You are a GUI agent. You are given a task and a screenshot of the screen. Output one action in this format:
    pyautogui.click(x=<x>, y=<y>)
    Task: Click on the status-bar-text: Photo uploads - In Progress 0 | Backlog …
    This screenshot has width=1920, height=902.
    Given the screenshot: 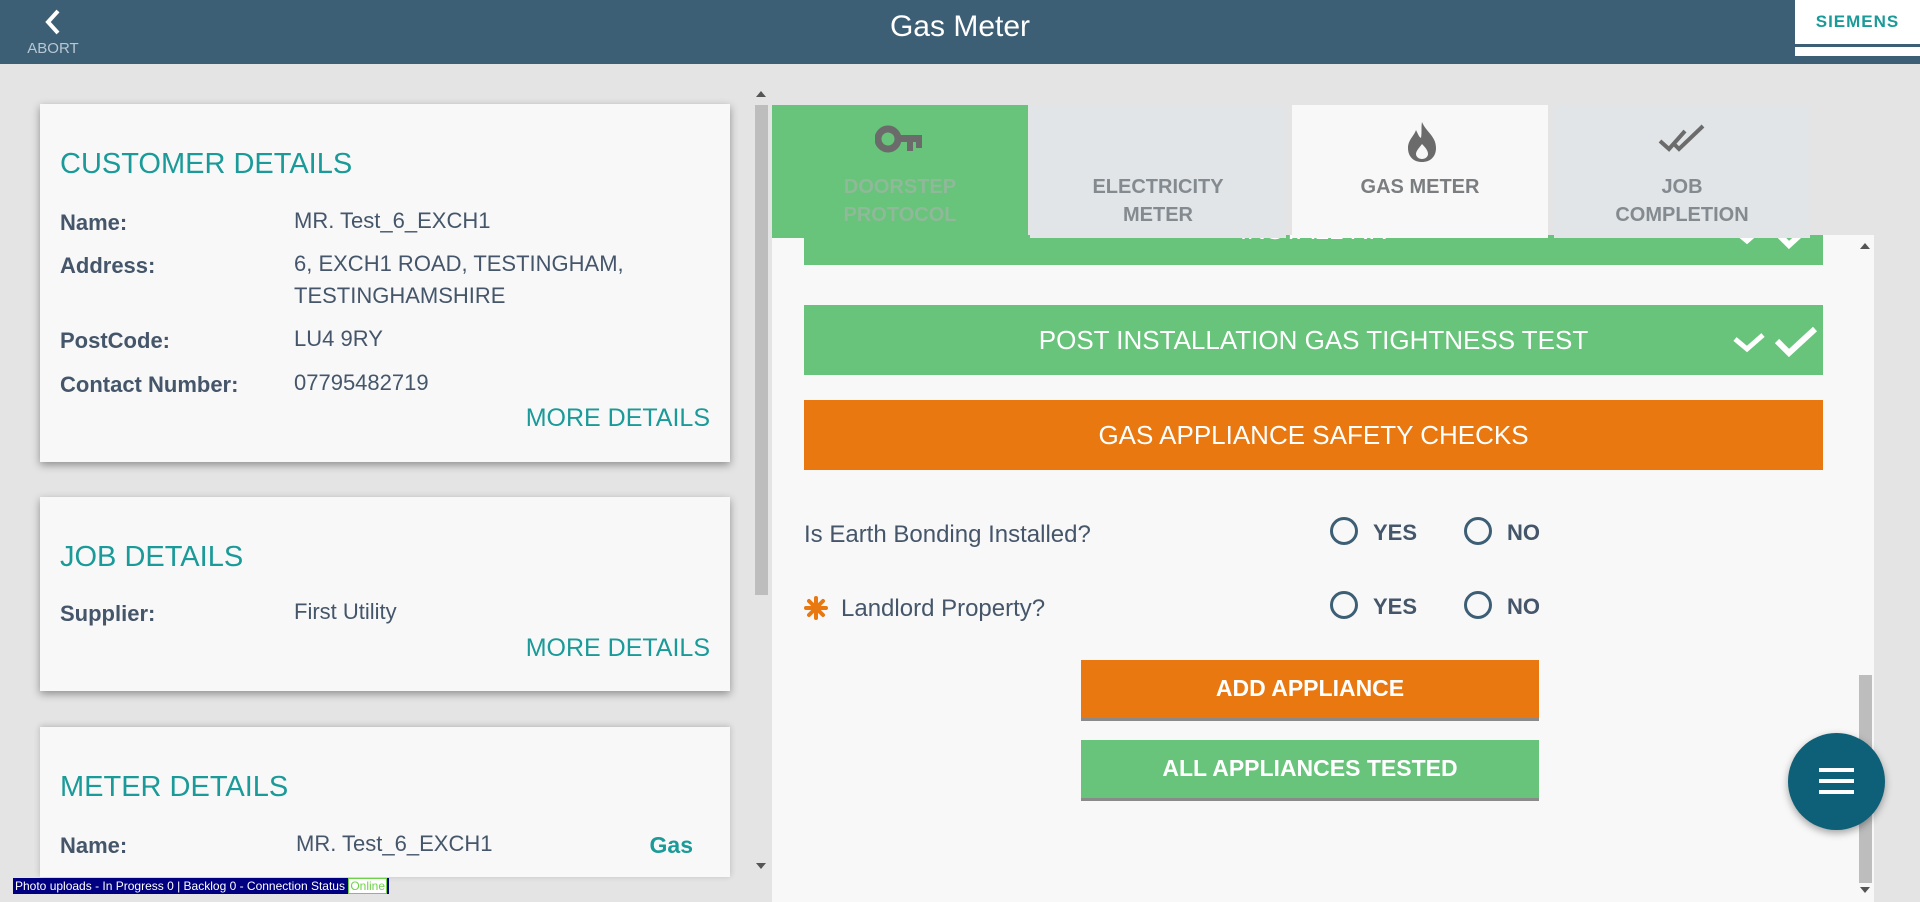 What is the action you would take?
    pyautogui.click(x=180, y=886)
    